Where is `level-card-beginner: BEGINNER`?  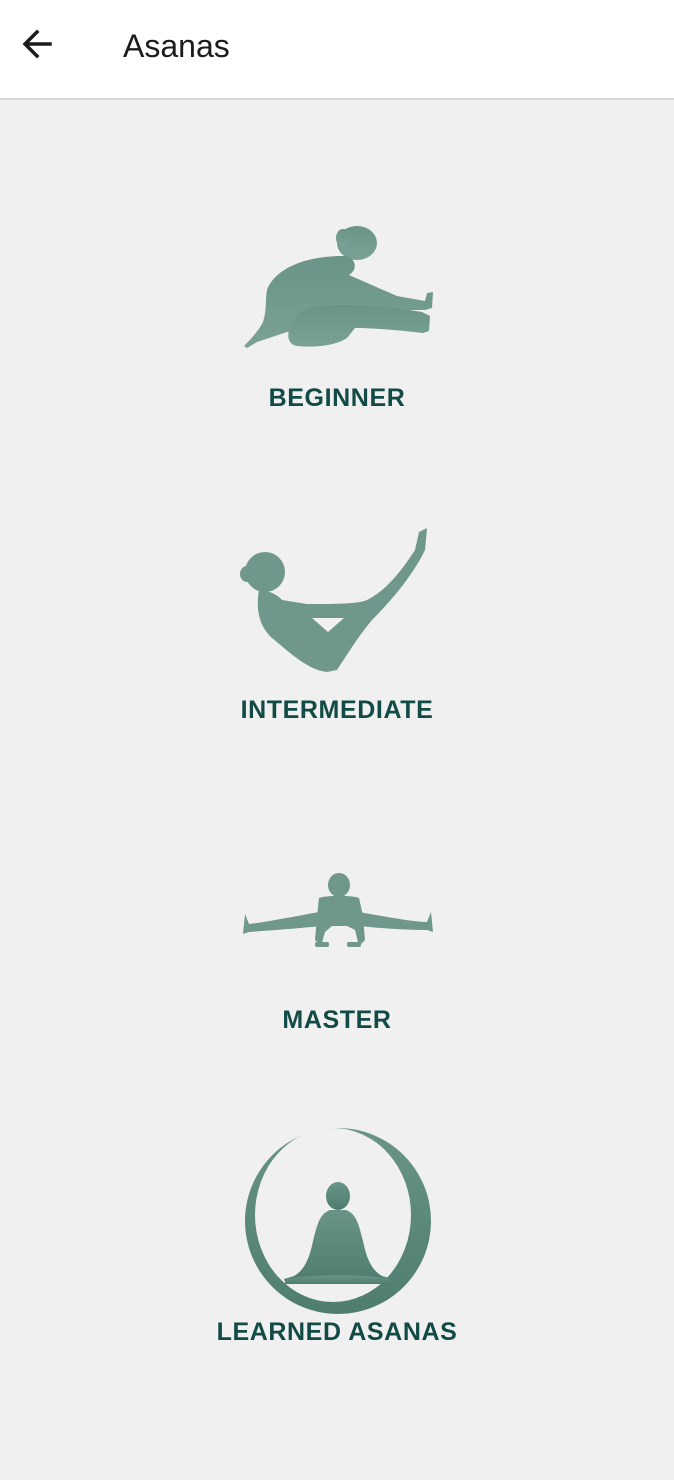 level-card-beginner: BEGINNER is located at coordinates (337, 315).